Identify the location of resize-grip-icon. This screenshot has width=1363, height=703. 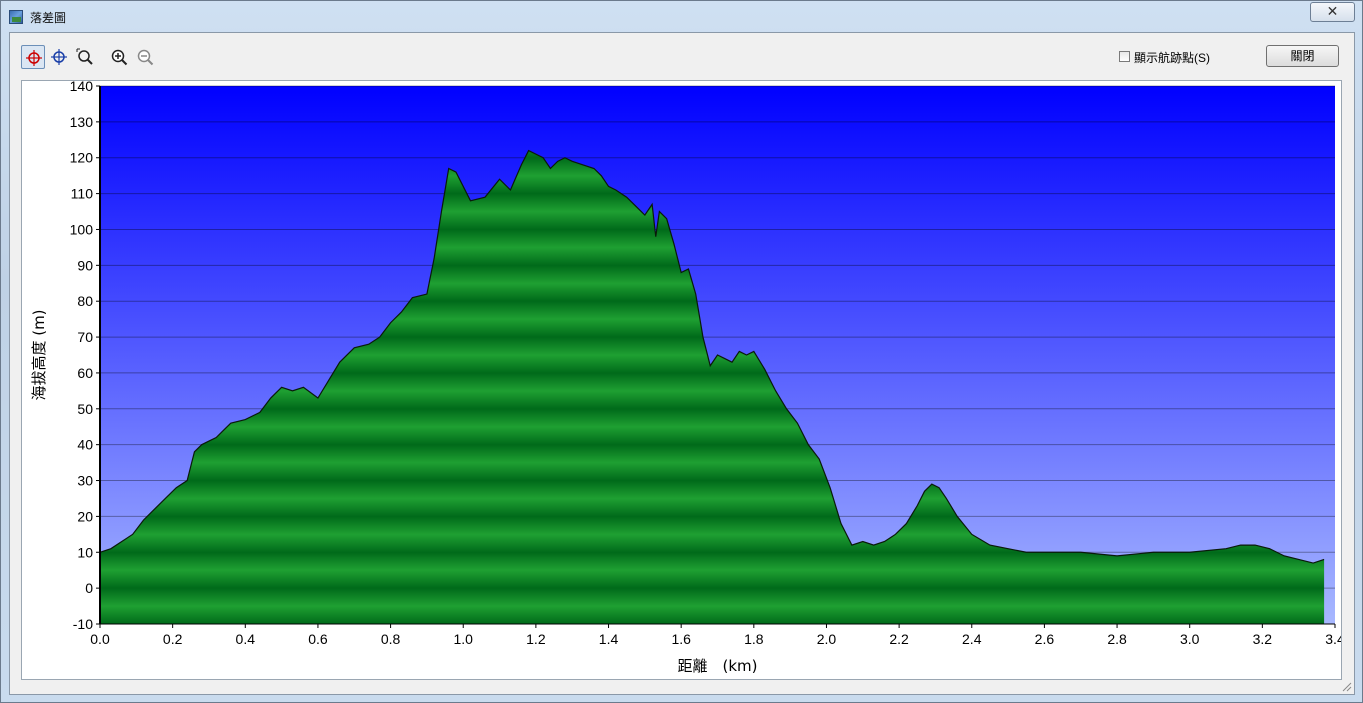
(1347, 687).